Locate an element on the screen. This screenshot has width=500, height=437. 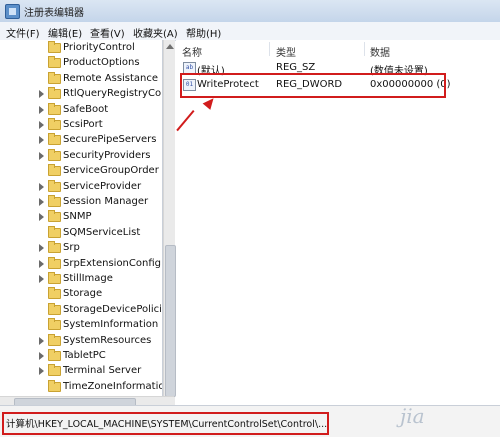
tree-item: SystemResources is located at coordinates (81, 341).